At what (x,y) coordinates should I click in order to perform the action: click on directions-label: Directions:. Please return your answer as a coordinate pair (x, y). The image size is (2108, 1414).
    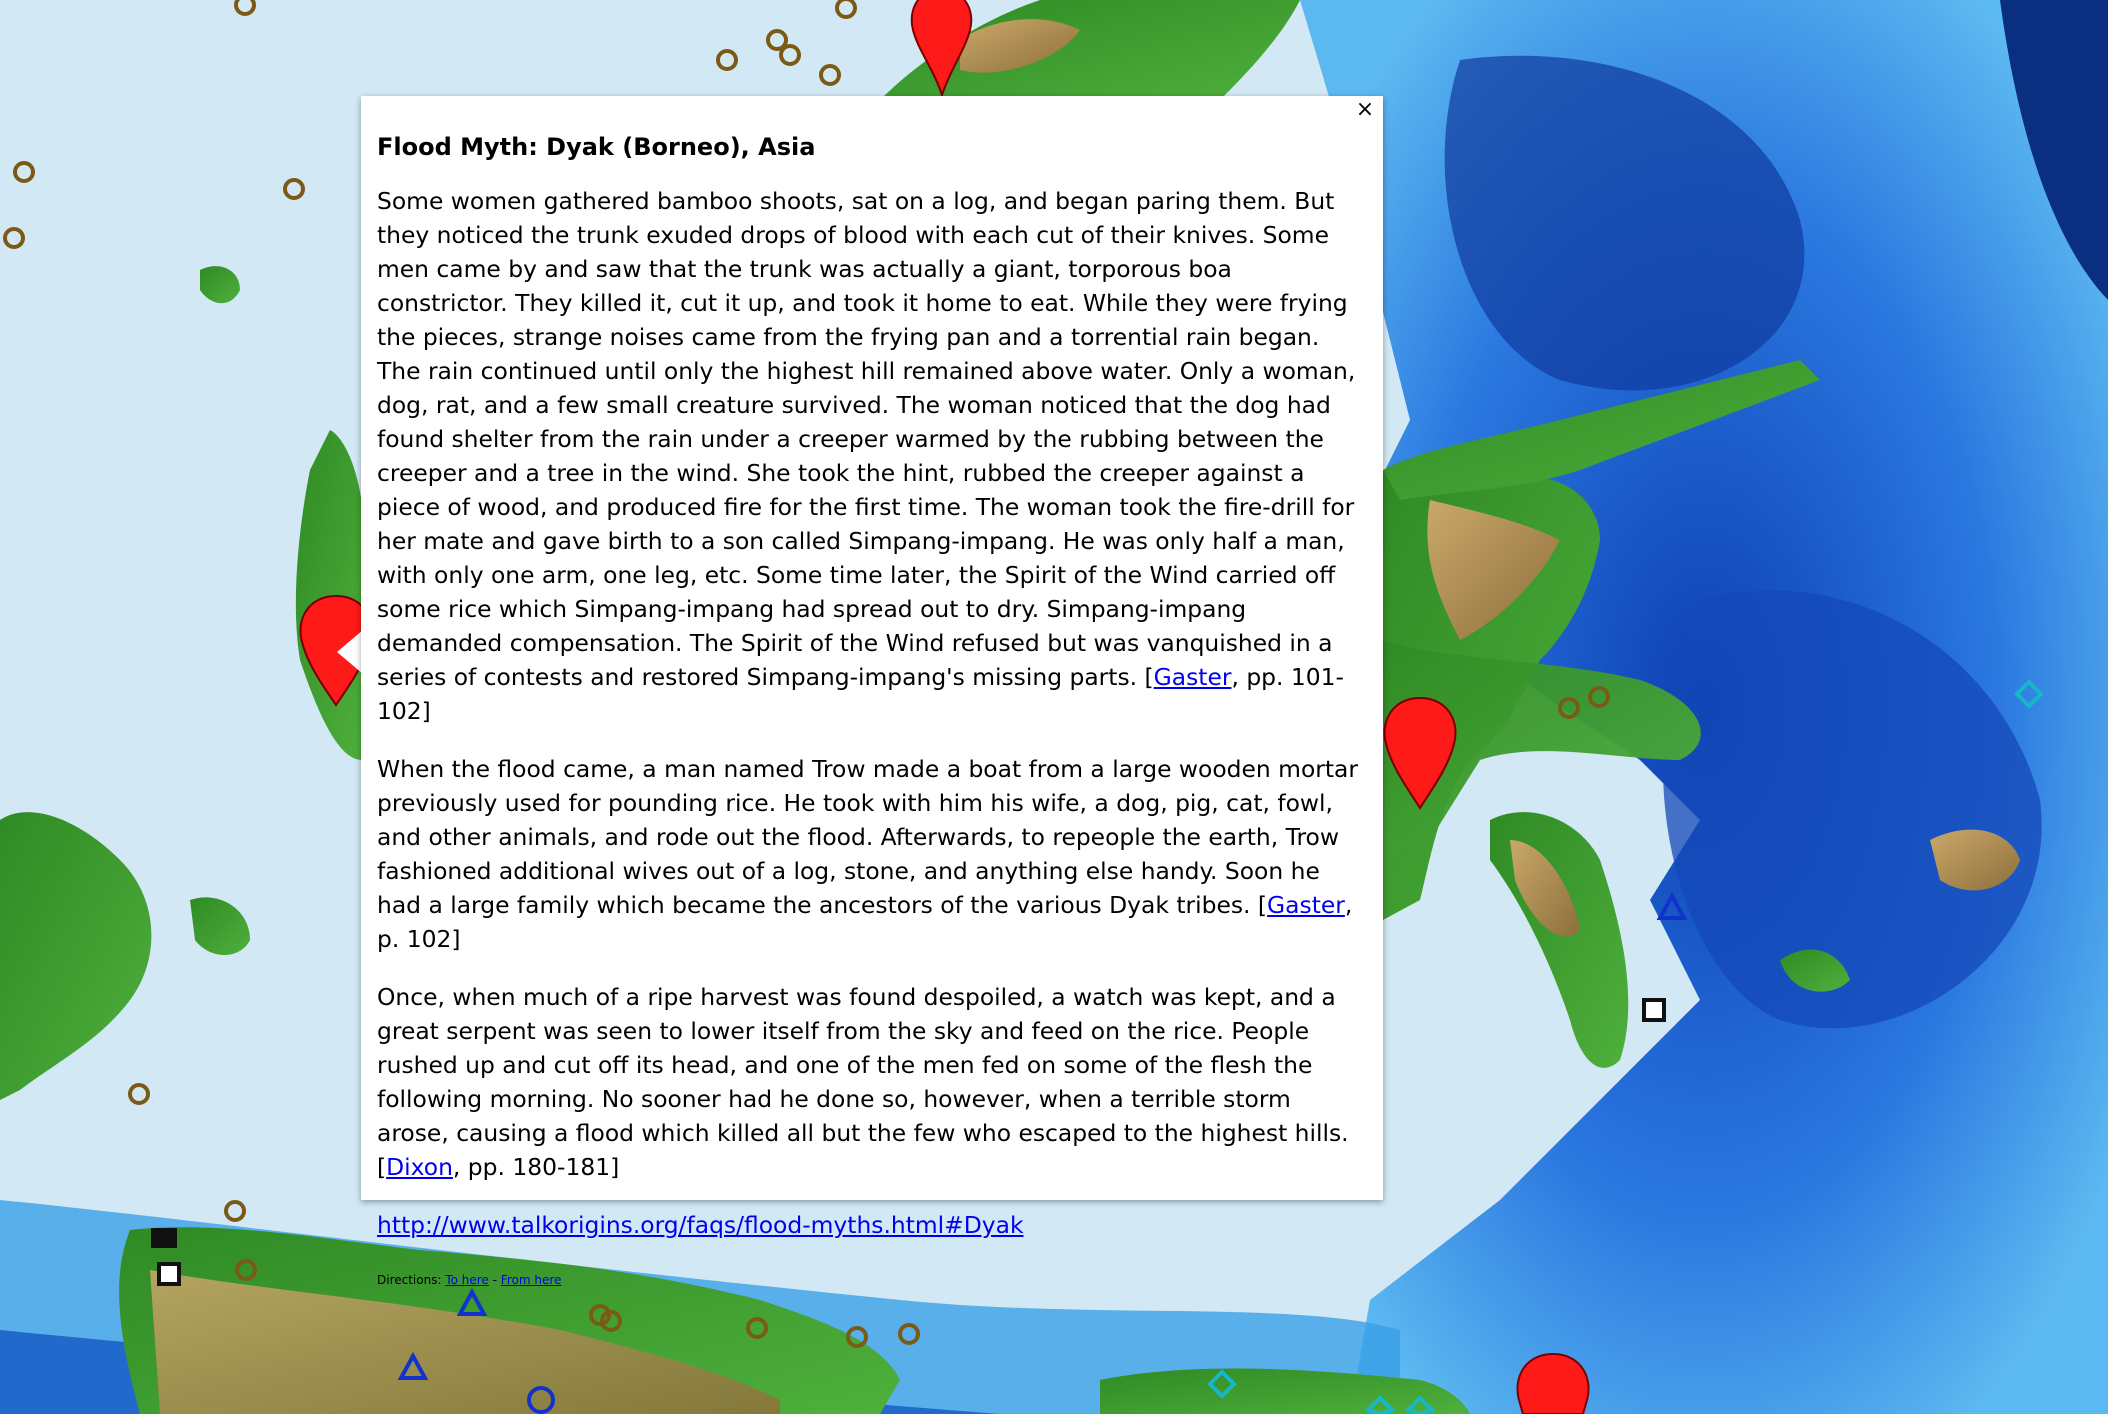
    Looking at the image, I should click on (411, 1280).